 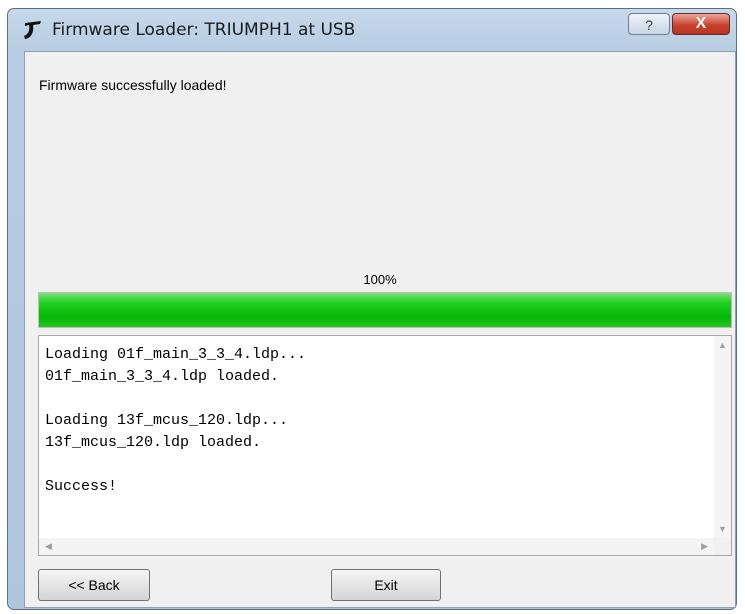 I want to click on exit-button: Exit, so click(x=386, y=585).